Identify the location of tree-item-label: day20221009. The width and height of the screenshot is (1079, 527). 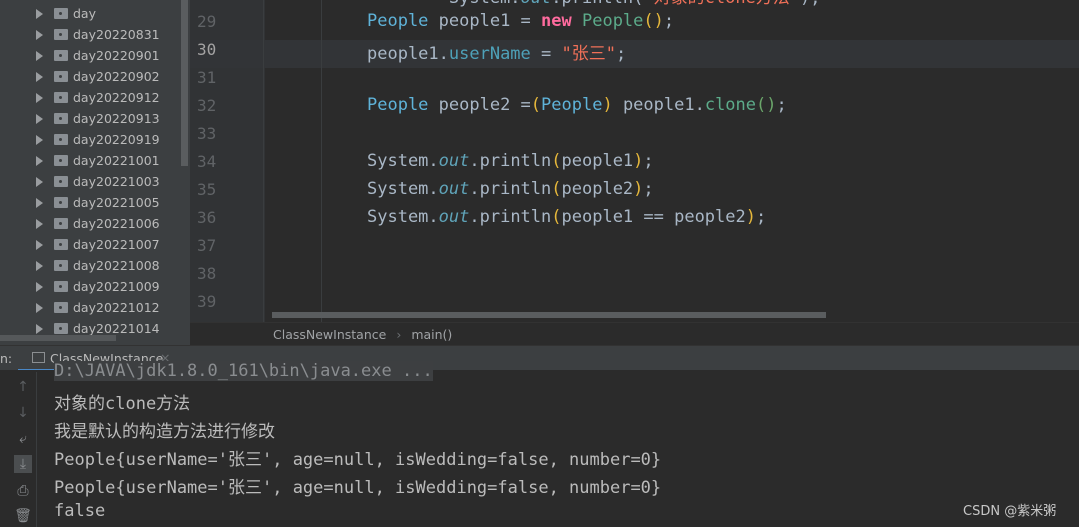
(116, 286).